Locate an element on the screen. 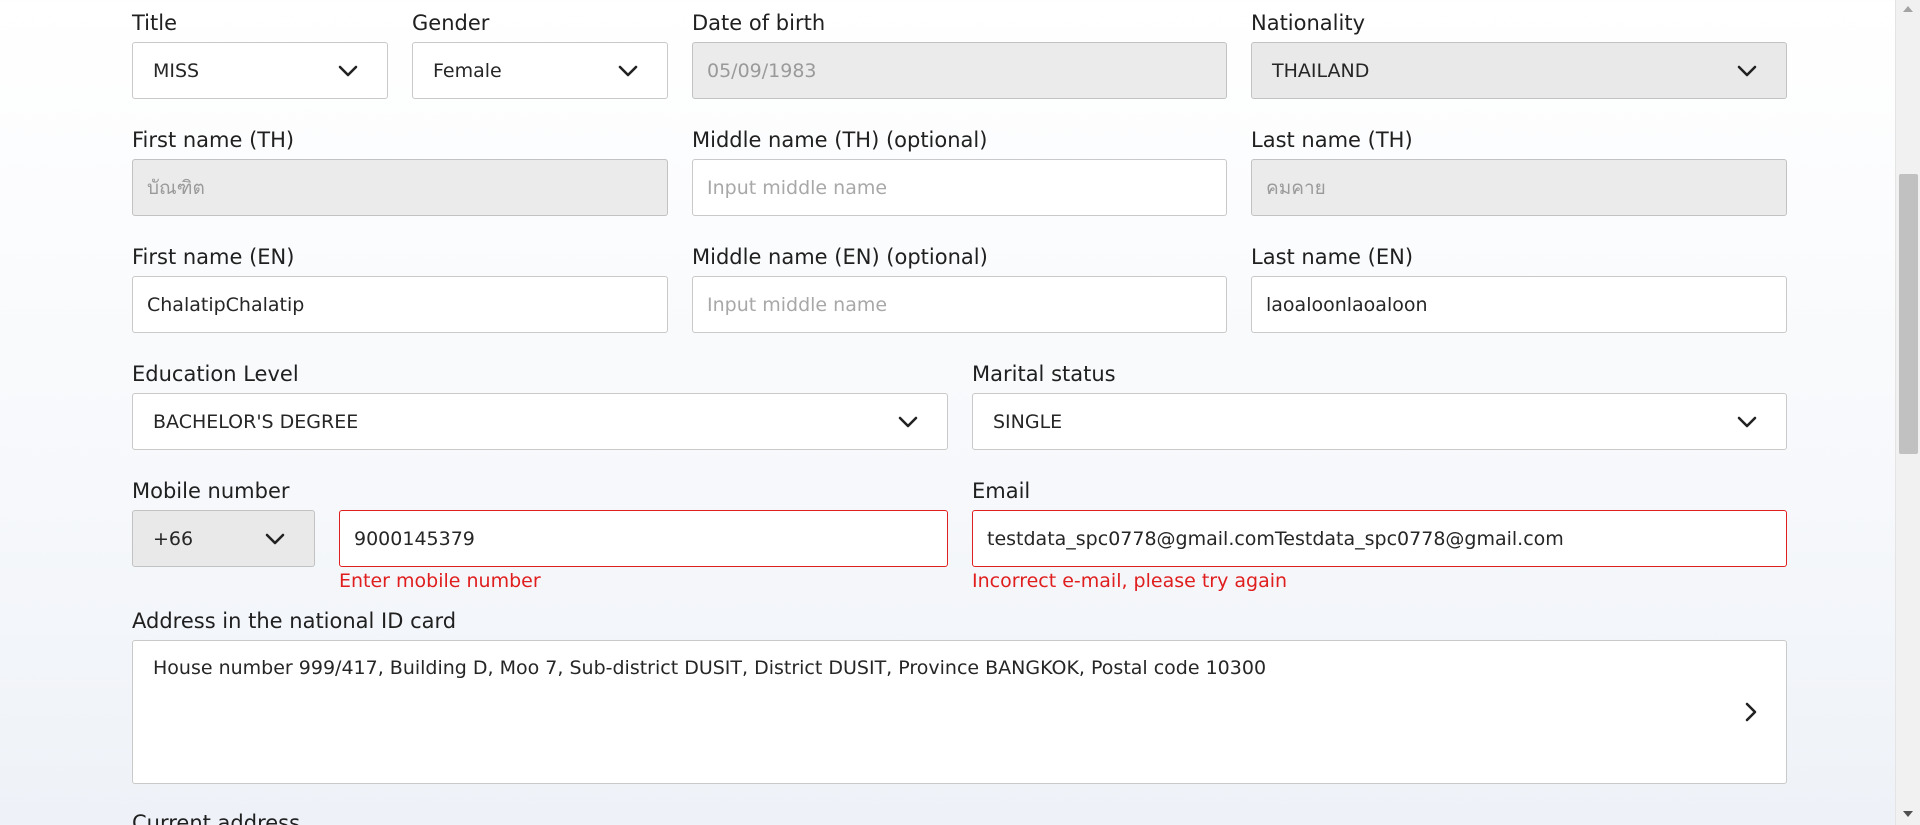 Image resolution: width=1920 pixels, height=825 pixels. nationality-label: Nationality is located at coordinates (1308, 23).